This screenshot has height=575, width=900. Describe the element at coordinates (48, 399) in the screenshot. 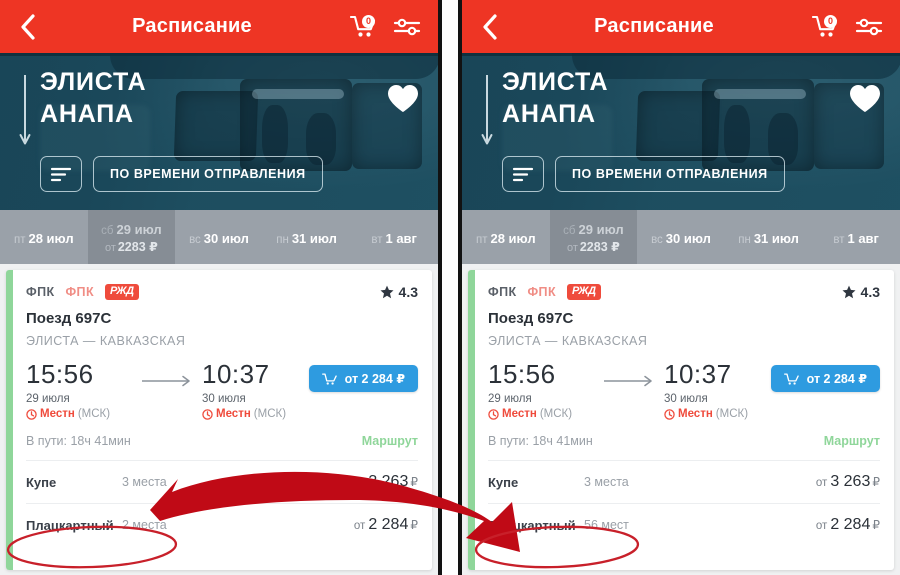

I see `departure-date: 29 июля` at that location.